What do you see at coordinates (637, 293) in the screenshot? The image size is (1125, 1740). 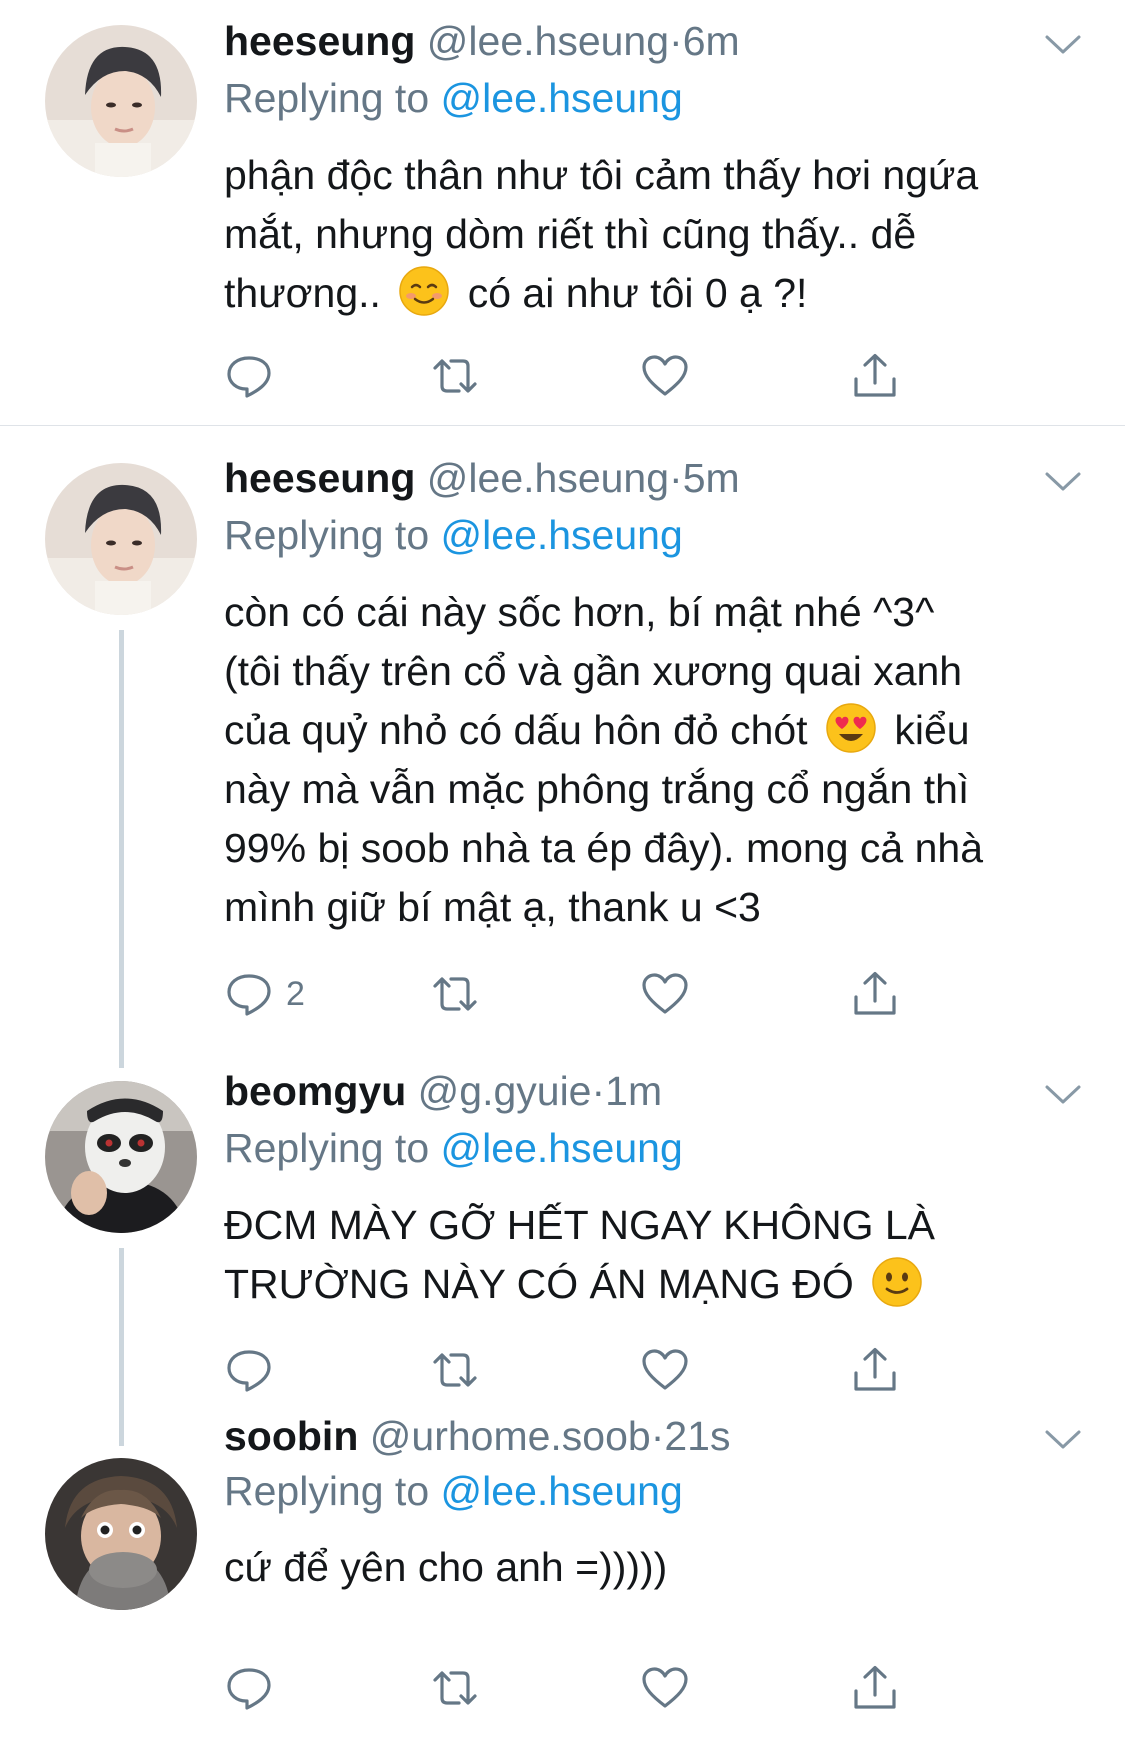 I see `text-fragment: có ai như tôi 0 ạ ?!` at bounding box center [637, 293].